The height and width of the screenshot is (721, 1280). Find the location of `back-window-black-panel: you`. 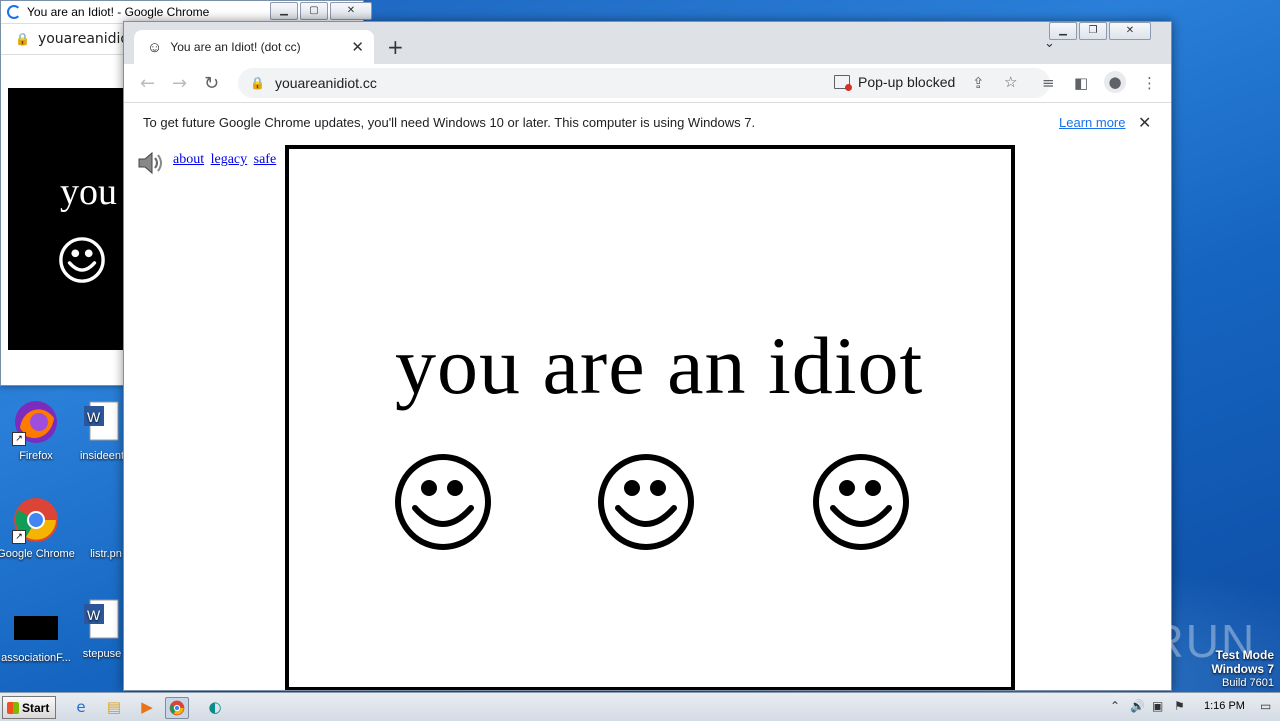

back-window-black-panel: you is located at coordinates (68, 219).